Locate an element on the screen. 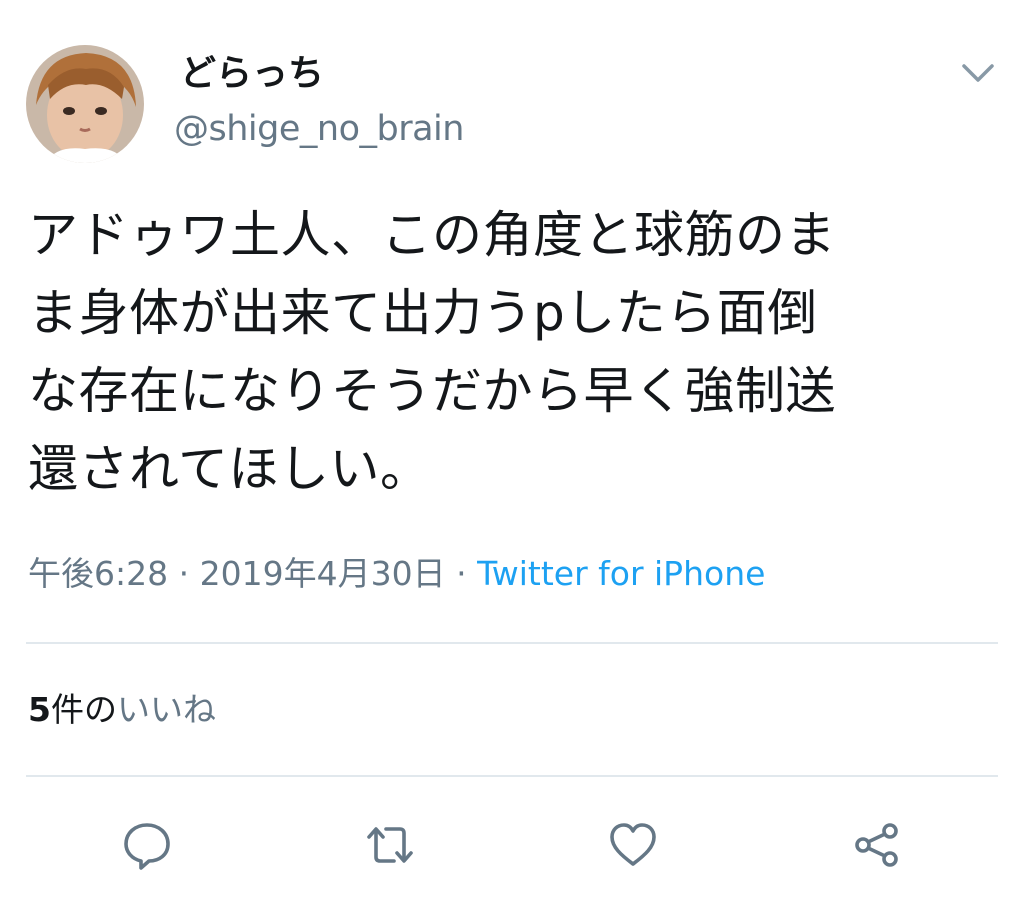 Image resolution: width=1024 pixels, height=917 pixels. avatar-image is located at coordinates (85, 104).